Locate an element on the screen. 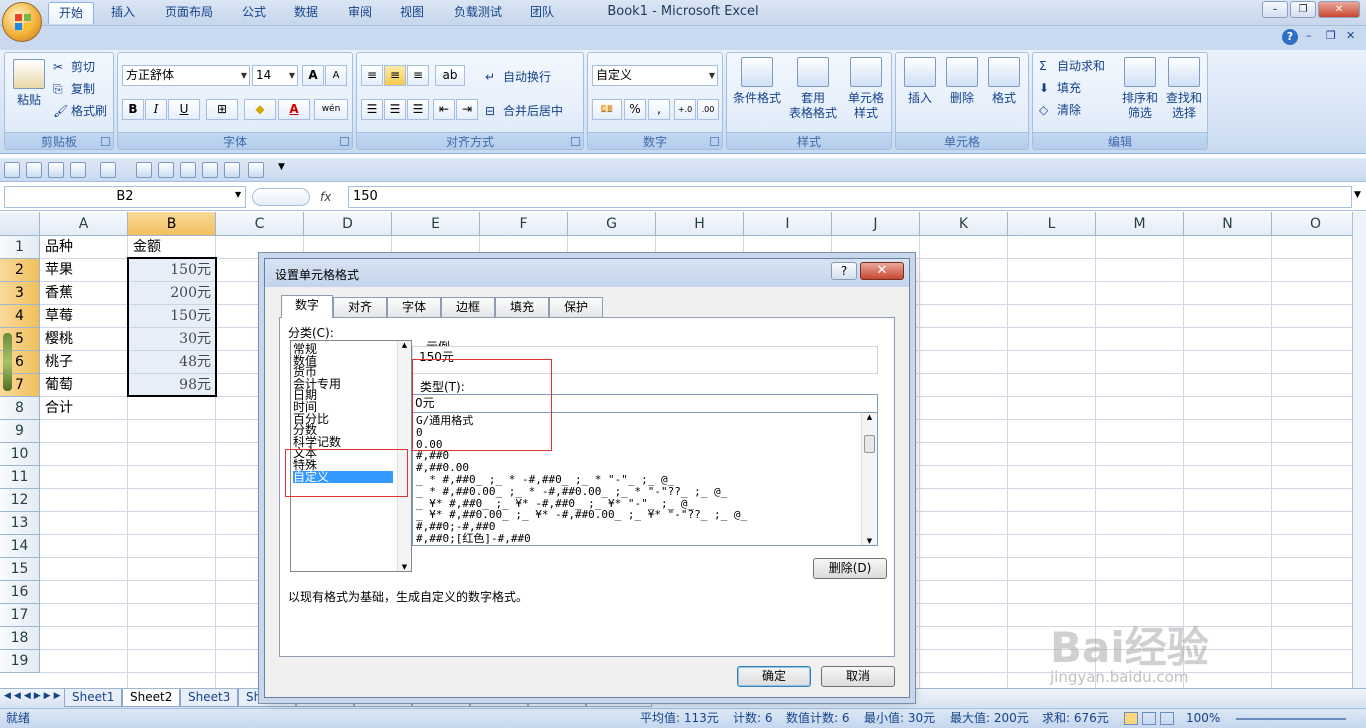 The width and height of the screenshot is (1366, 728). dialog-tab-number: 数字 is located at coordinates (307, 306).